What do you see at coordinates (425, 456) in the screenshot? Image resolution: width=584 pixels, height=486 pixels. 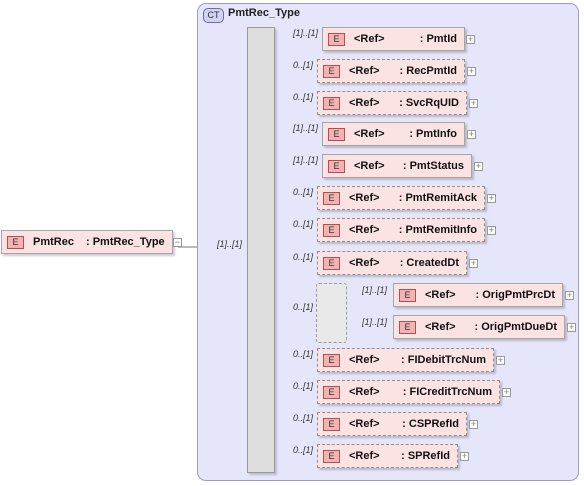 I see `element-name: : SPRefId` at bounding box center [425, 456].